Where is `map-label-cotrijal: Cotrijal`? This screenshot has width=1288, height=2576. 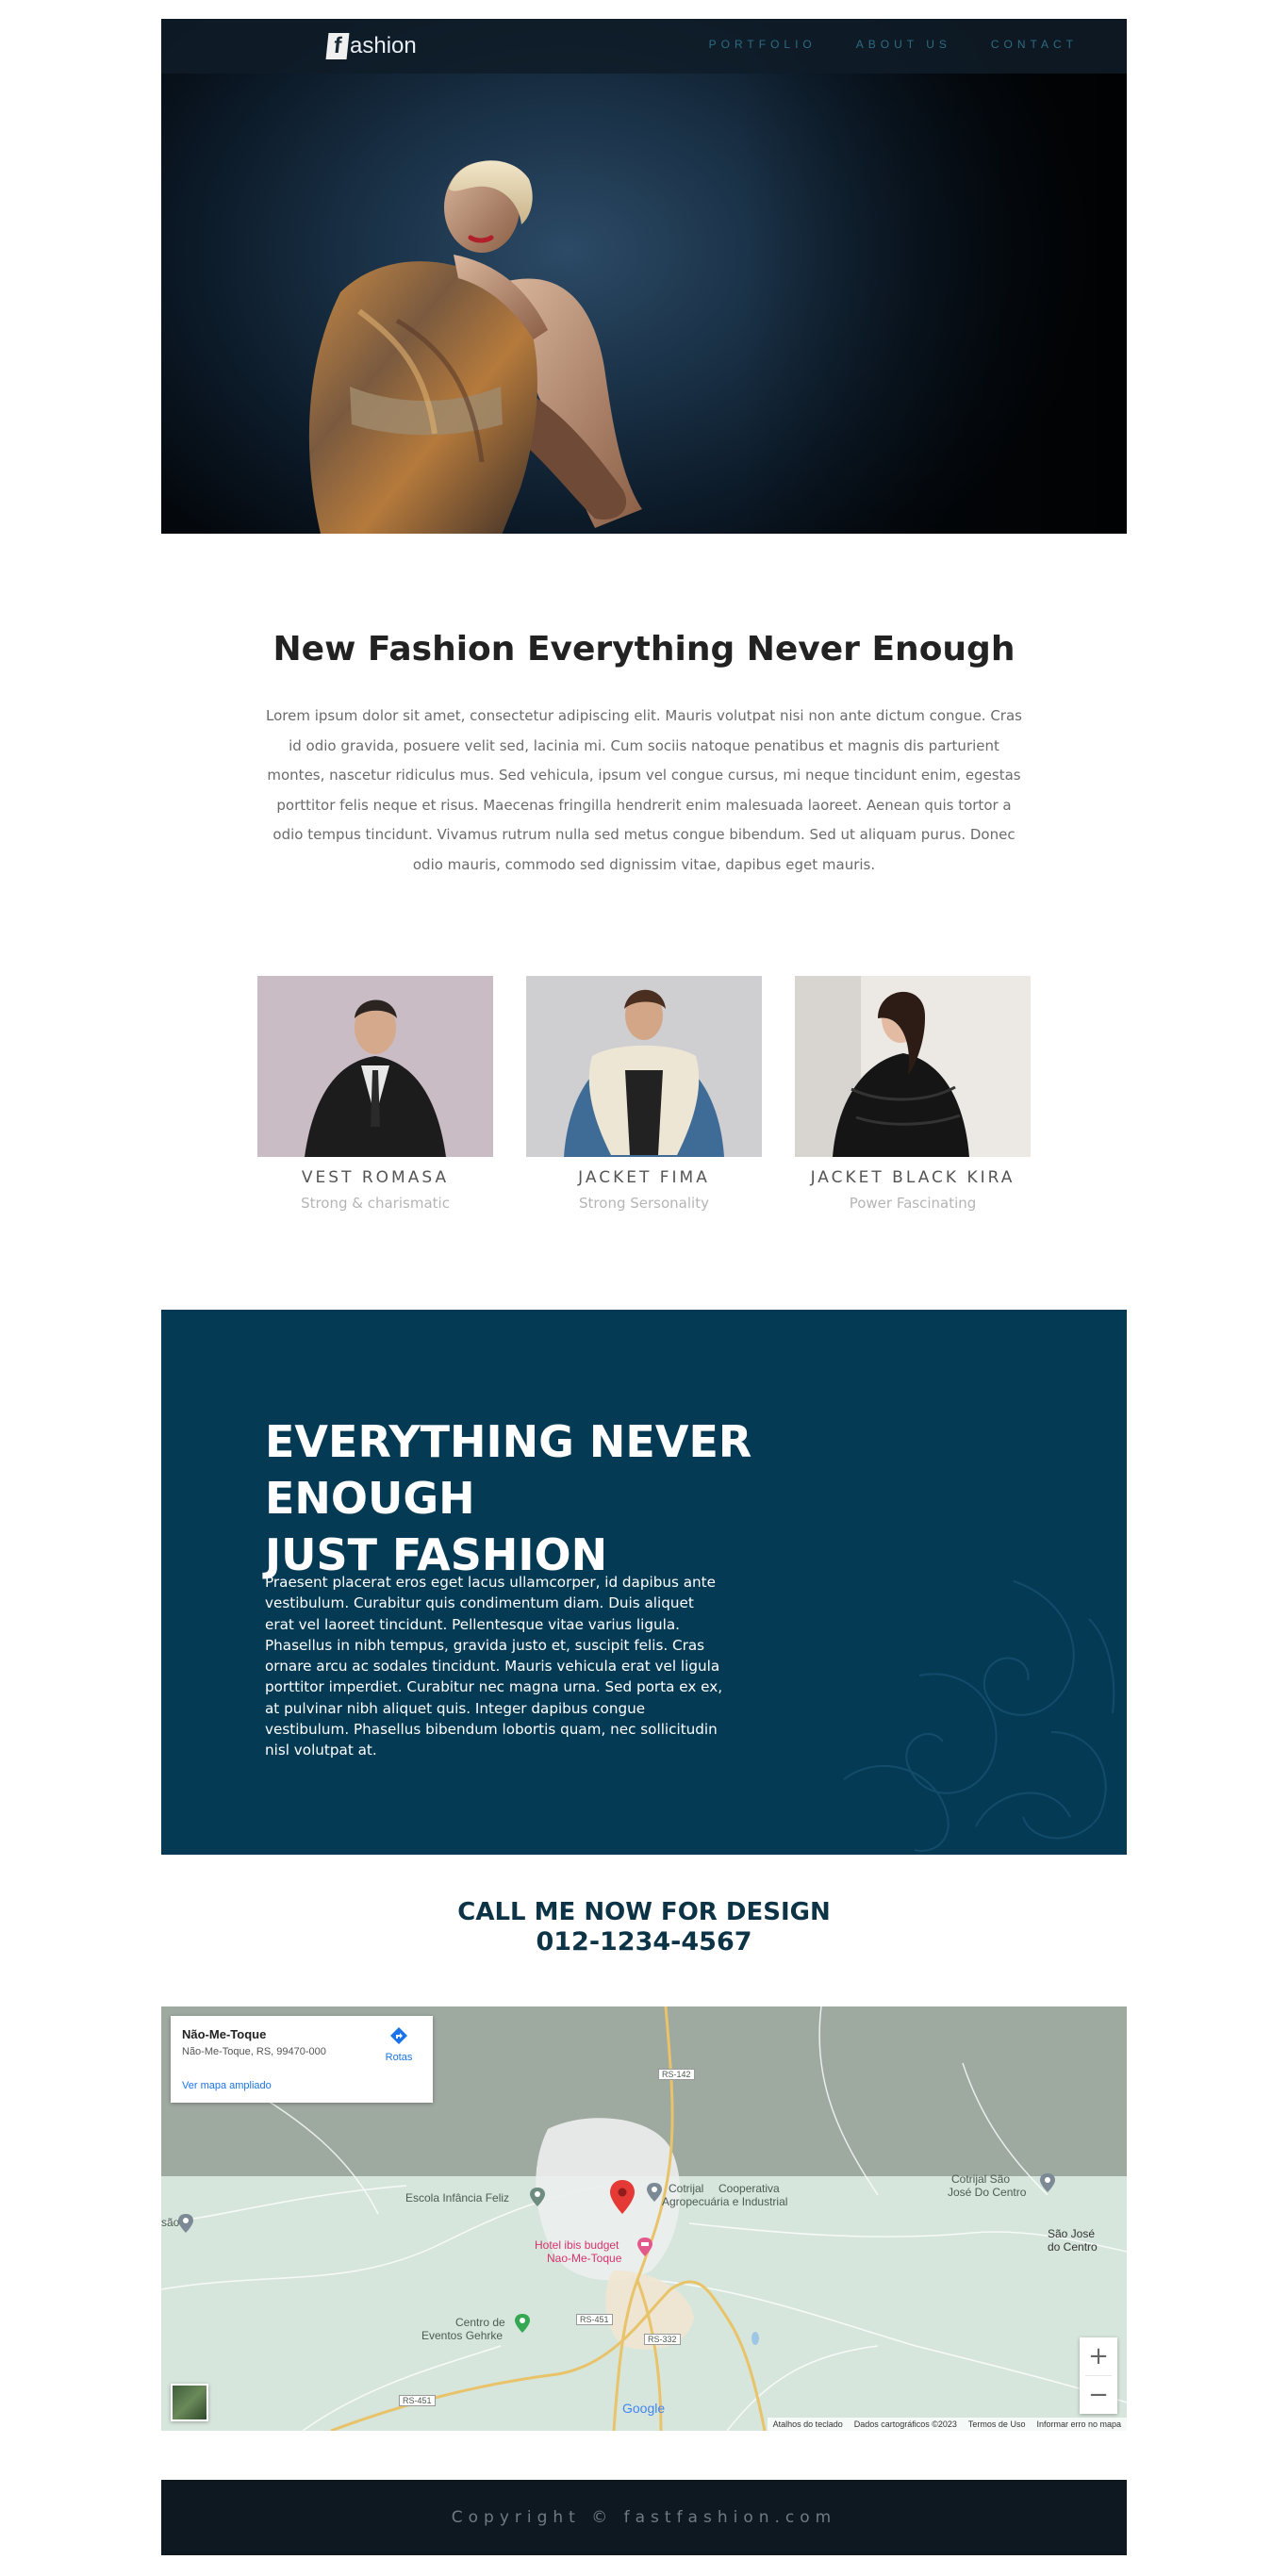
map-label-cotrijal: Cotrijal is located at coordinates (686, 2188).